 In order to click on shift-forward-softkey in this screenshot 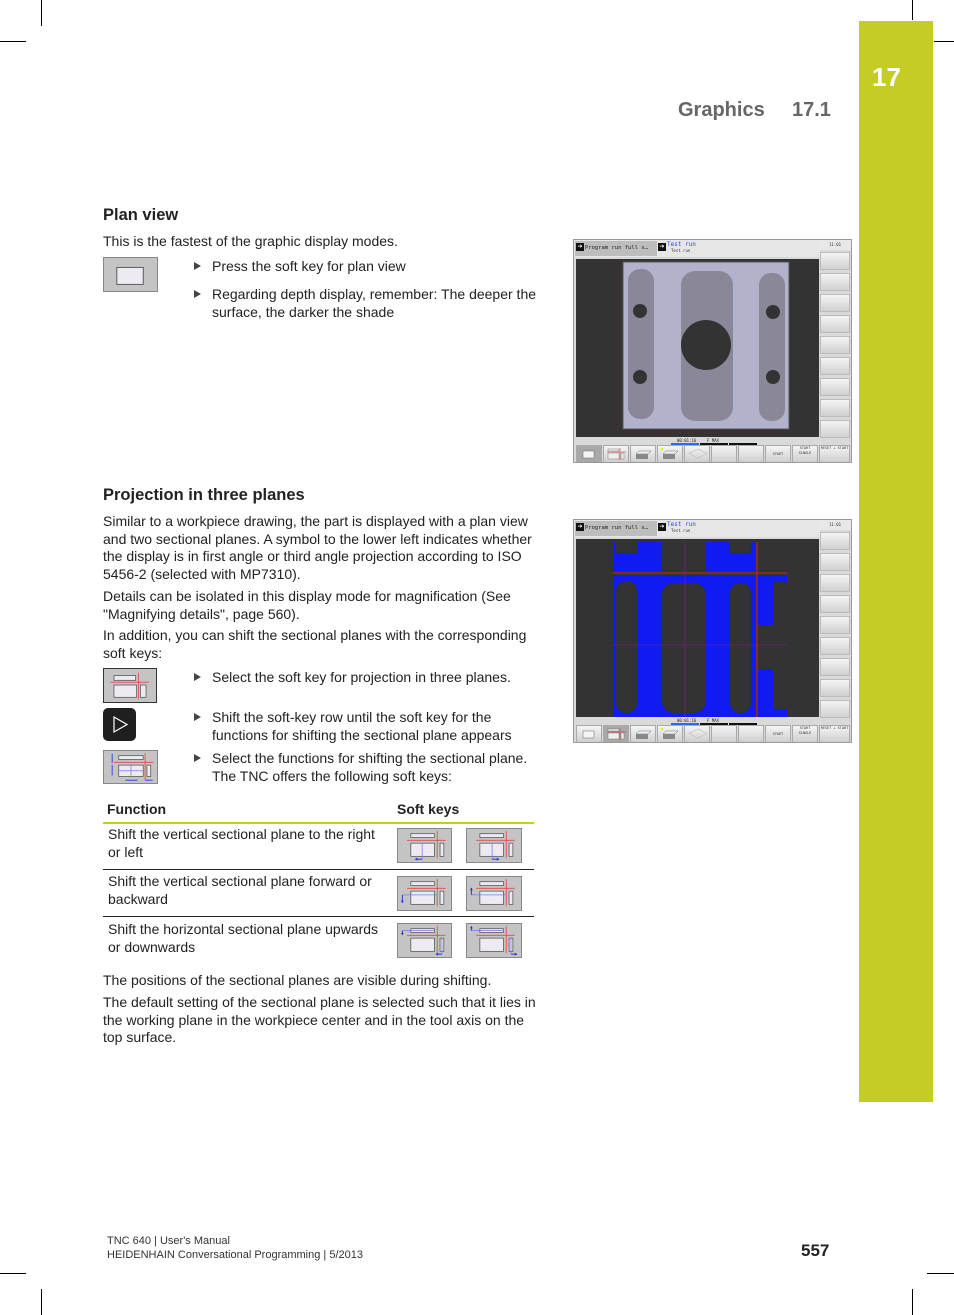, I will do `click(424, 893)`.